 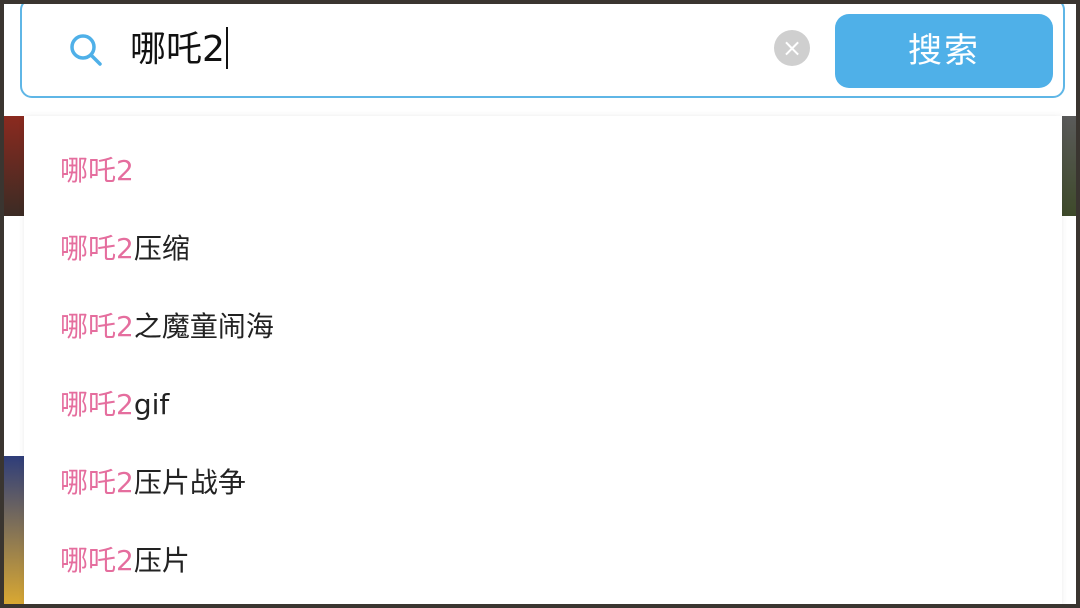 I want to click on suggestion-item: 哪吒2压缩, so click(x=125, y=249).